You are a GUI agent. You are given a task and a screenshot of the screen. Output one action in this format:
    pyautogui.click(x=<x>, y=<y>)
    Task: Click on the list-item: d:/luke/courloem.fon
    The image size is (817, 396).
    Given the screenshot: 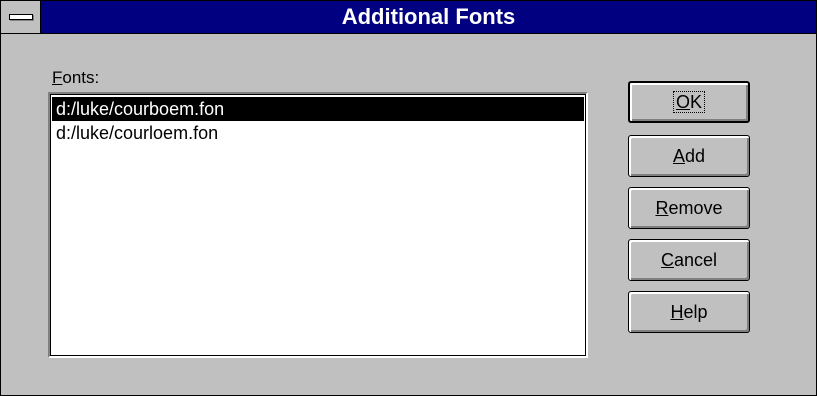 What is the action you would take?
    pyautogui.click(x=318, y=133)
    